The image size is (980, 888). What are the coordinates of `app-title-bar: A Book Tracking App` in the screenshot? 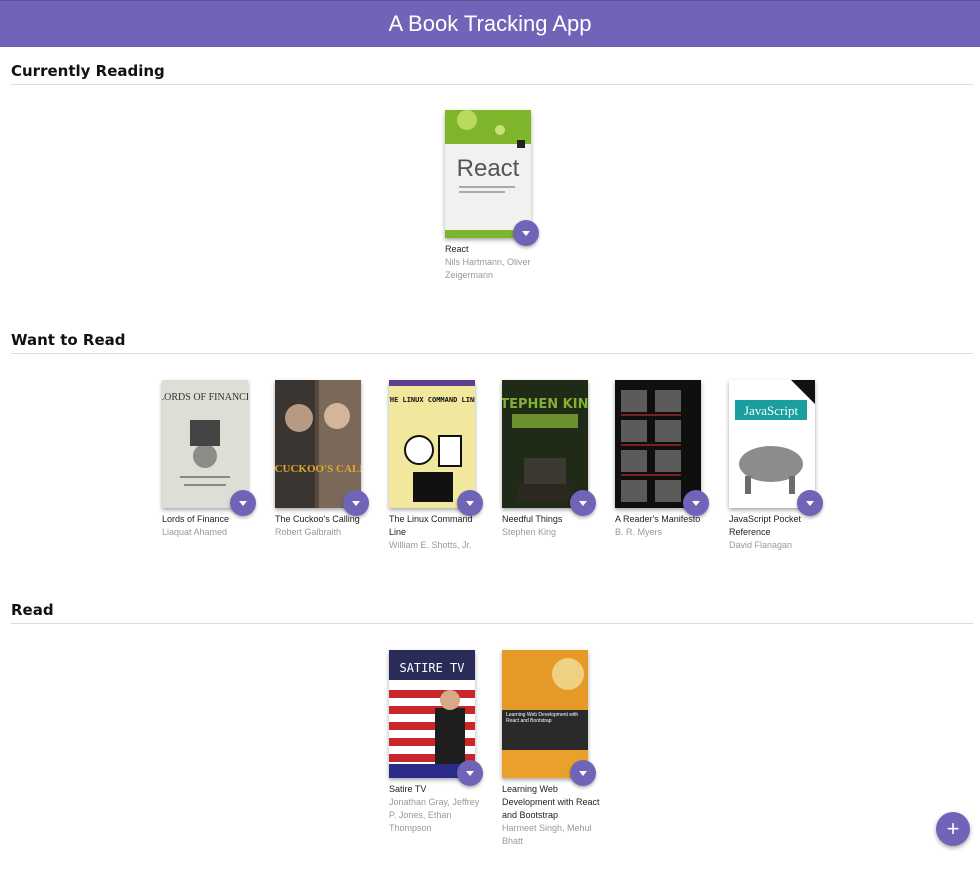 It's located at (490, 23).